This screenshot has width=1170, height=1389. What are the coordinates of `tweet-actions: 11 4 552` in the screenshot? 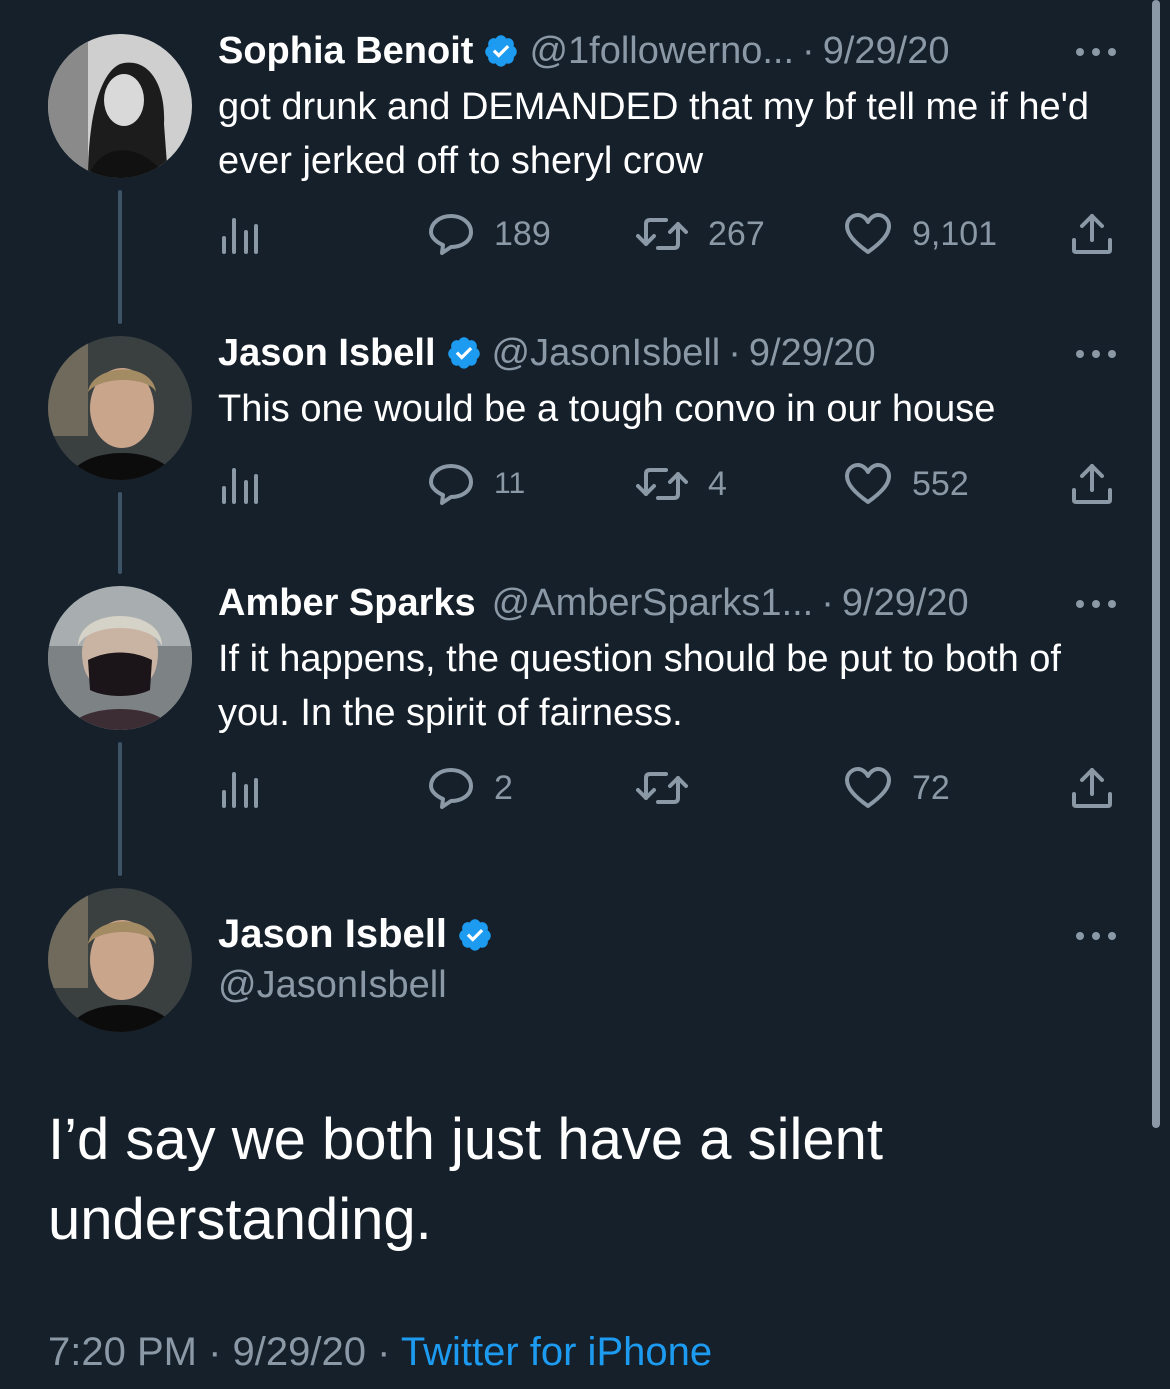 It's located at (668, 484).